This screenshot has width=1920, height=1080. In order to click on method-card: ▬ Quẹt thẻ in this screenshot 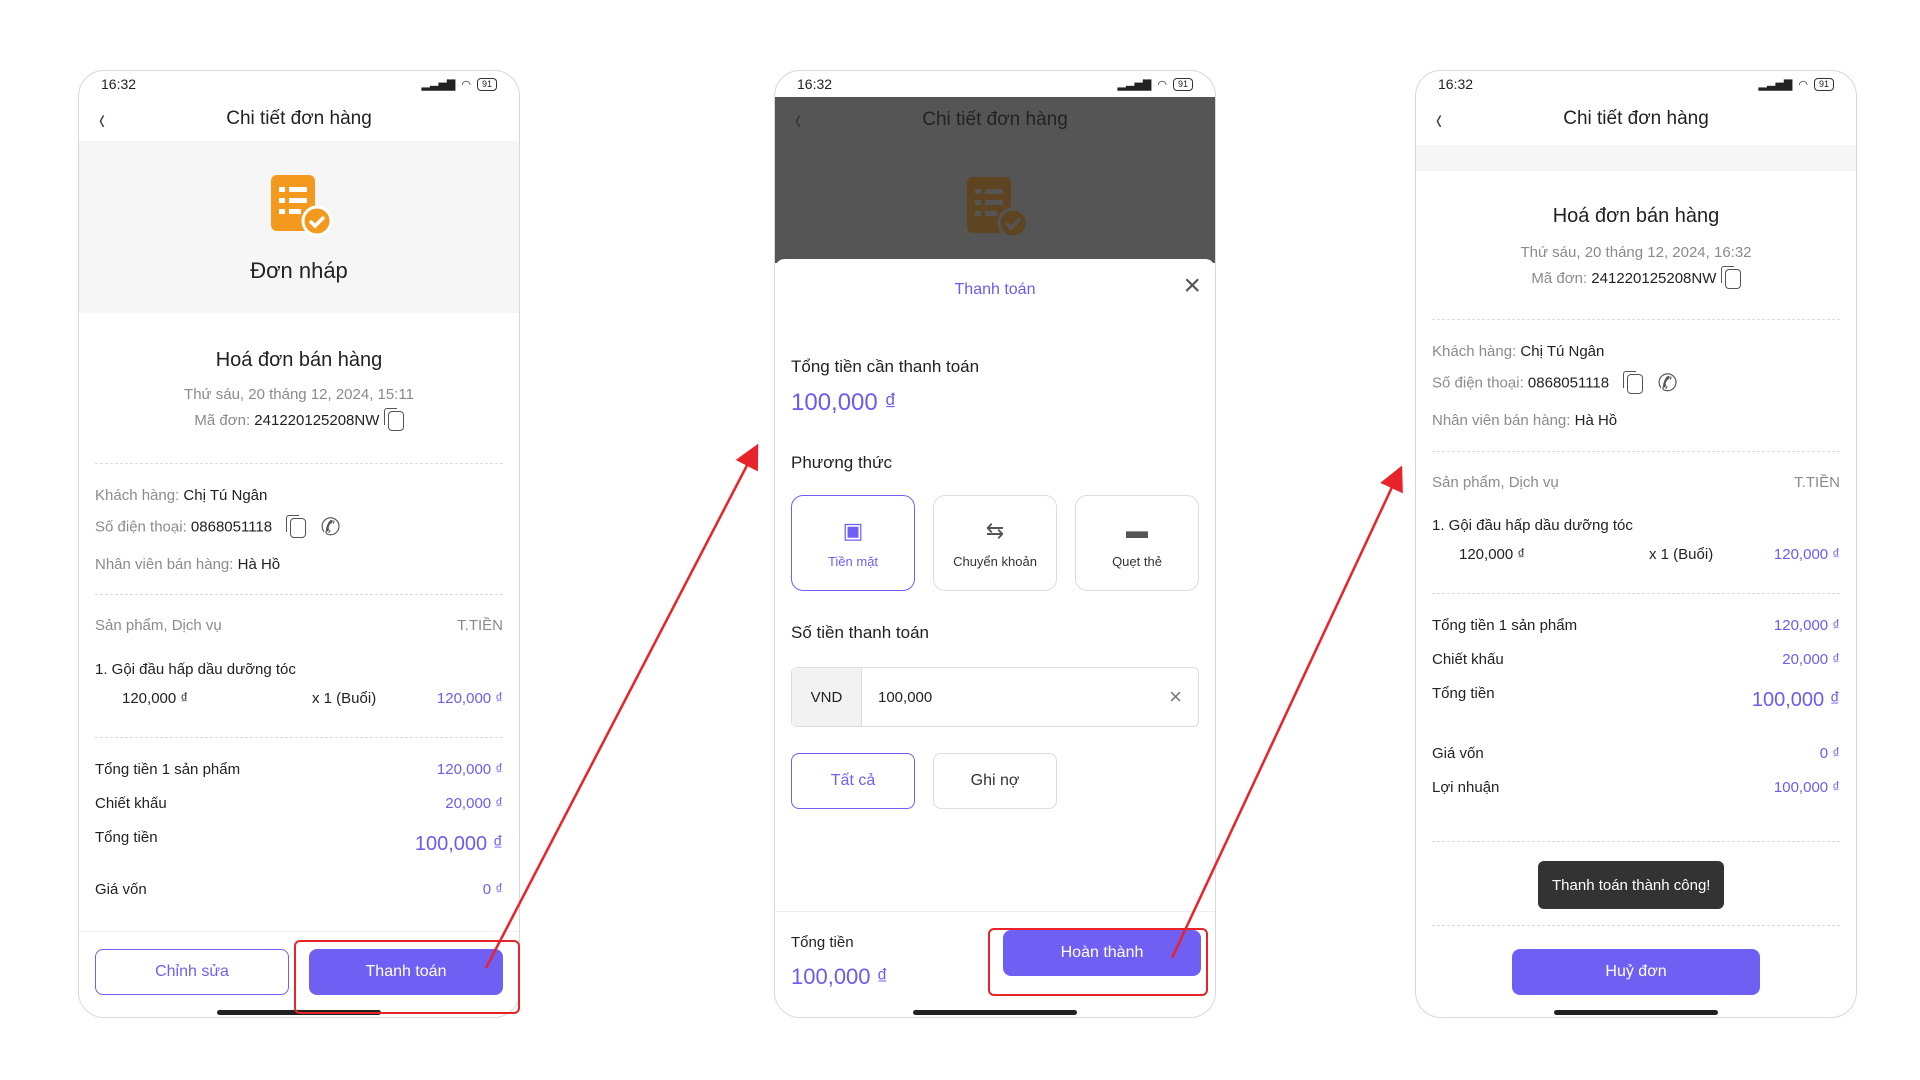, I will do `click(1137, 543)`.